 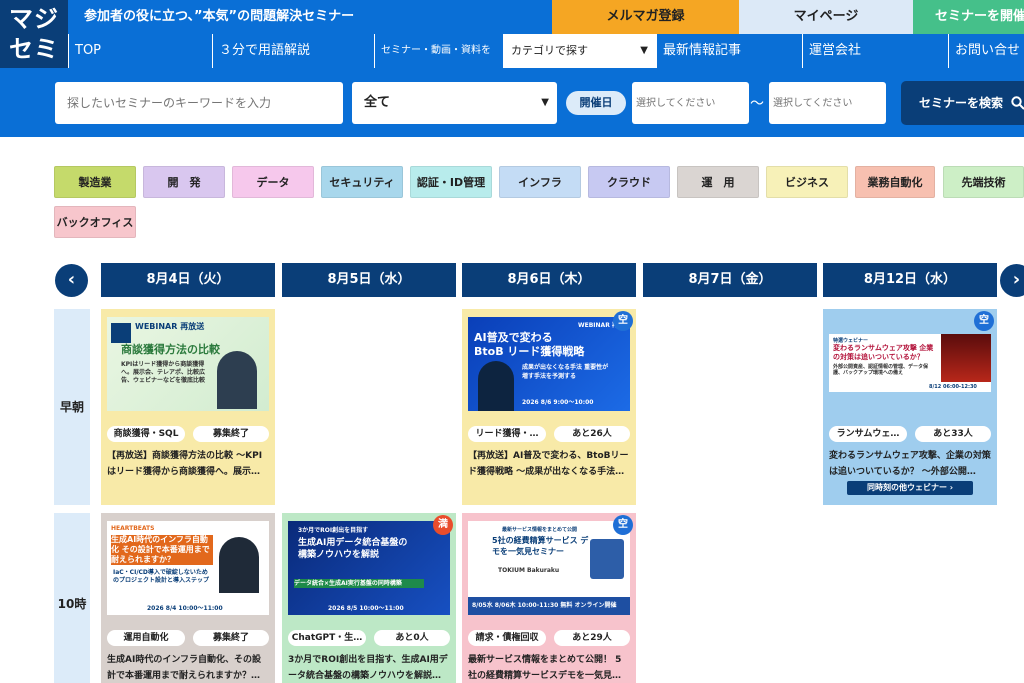 What do you see at coordinates (412, 638) in the screenshot?
I see `status-tag: あと0人` at bounding box center [412, 638].